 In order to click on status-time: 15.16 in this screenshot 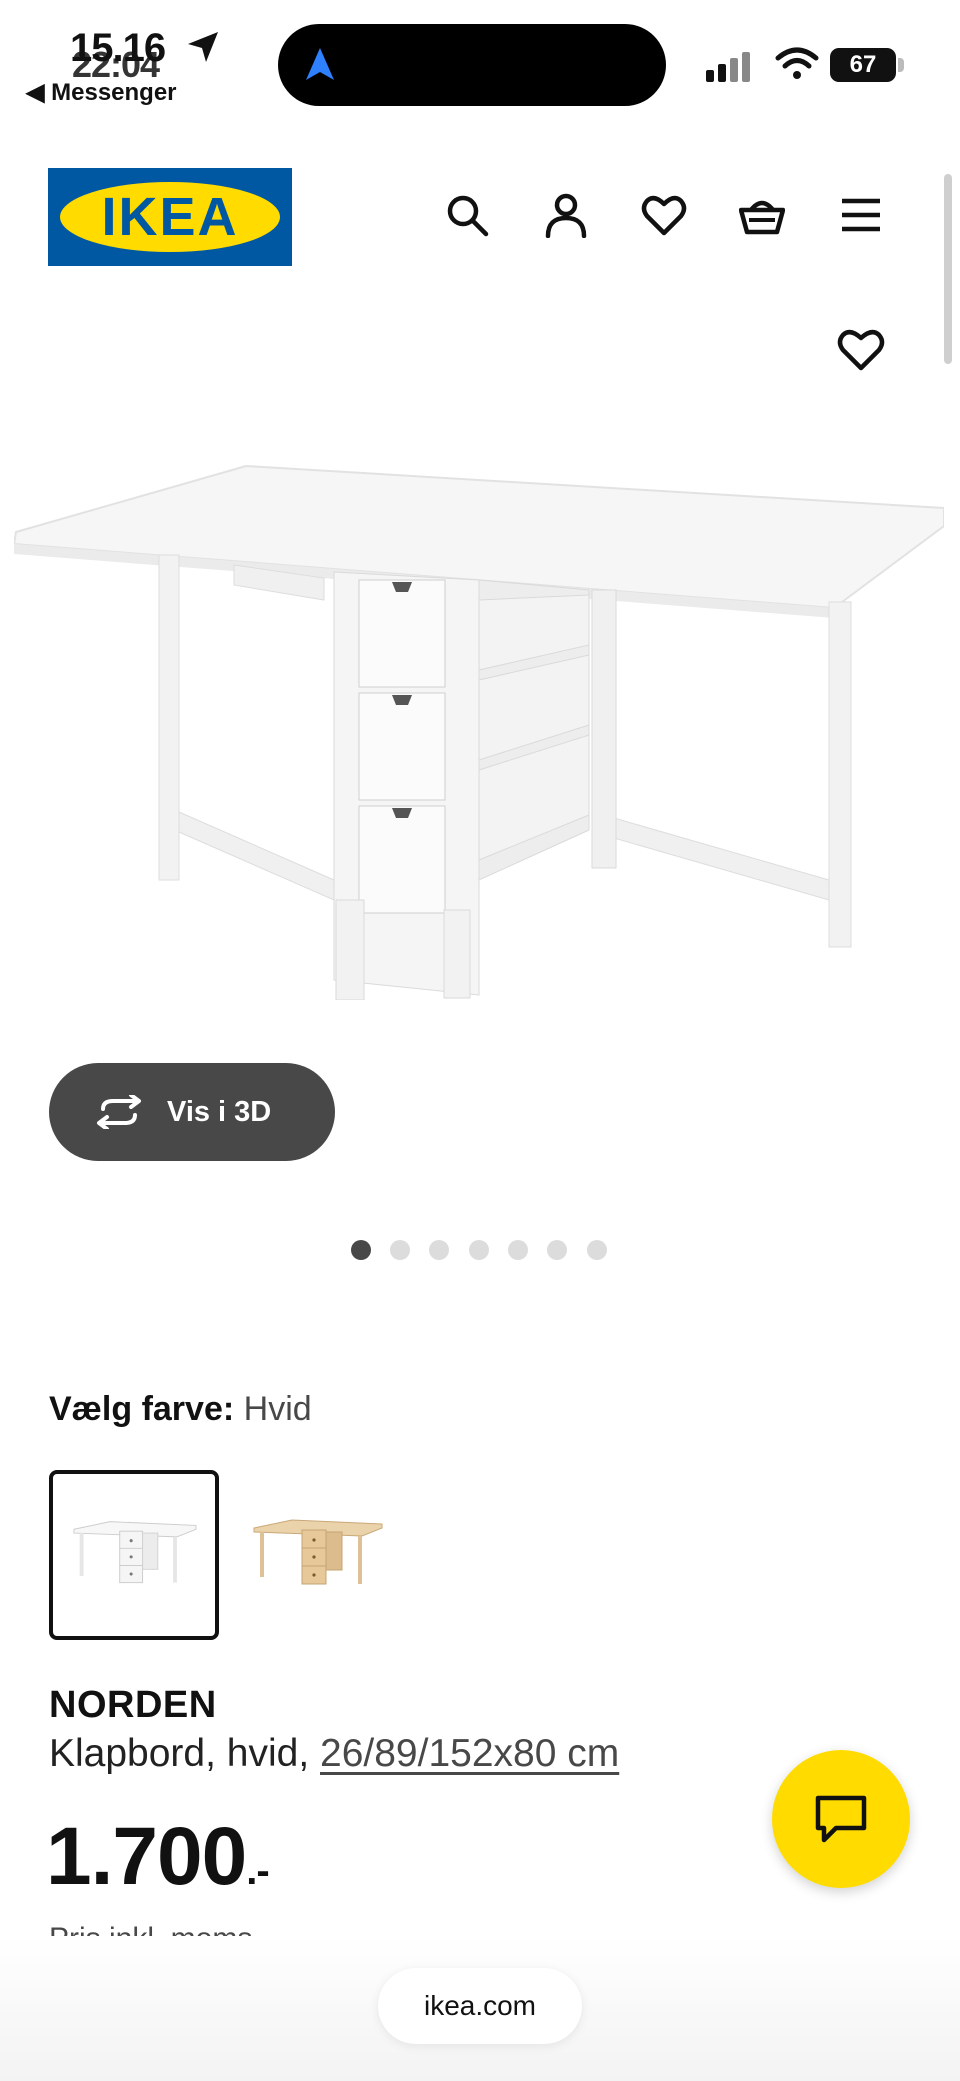, I will do `click(118, 48)`.